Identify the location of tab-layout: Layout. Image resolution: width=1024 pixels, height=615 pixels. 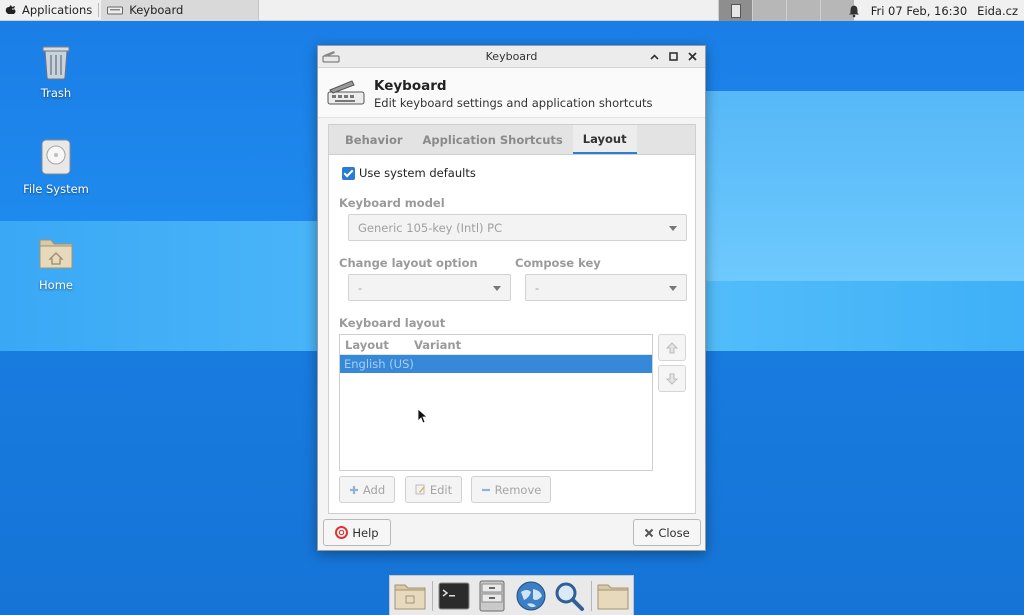
(604, 139).